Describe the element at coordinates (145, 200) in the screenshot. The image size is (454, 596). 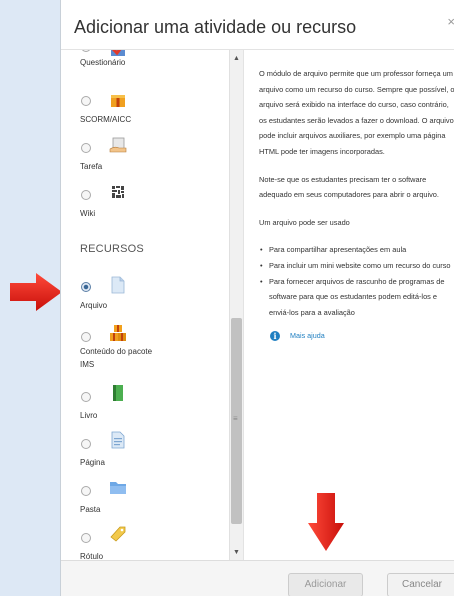
I see `list-item-wiki: Wiki` at that location.